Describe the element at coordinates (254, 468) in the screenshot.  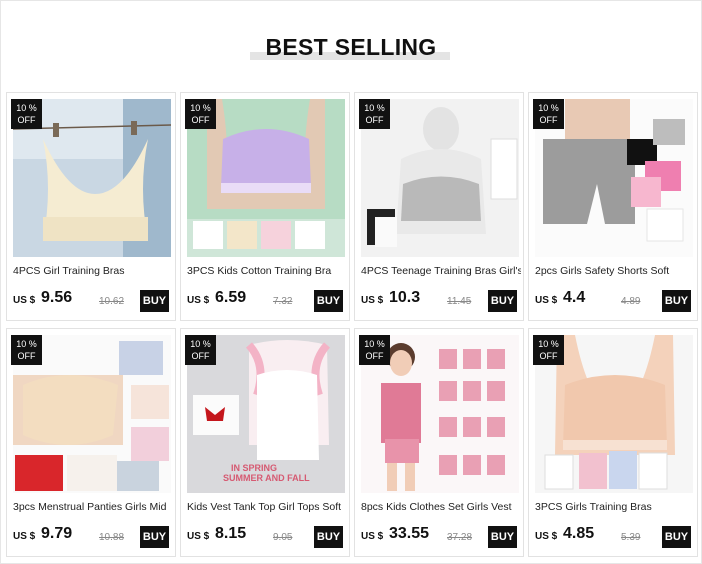
I see `image-caption-1: IN SPRING` at that location.